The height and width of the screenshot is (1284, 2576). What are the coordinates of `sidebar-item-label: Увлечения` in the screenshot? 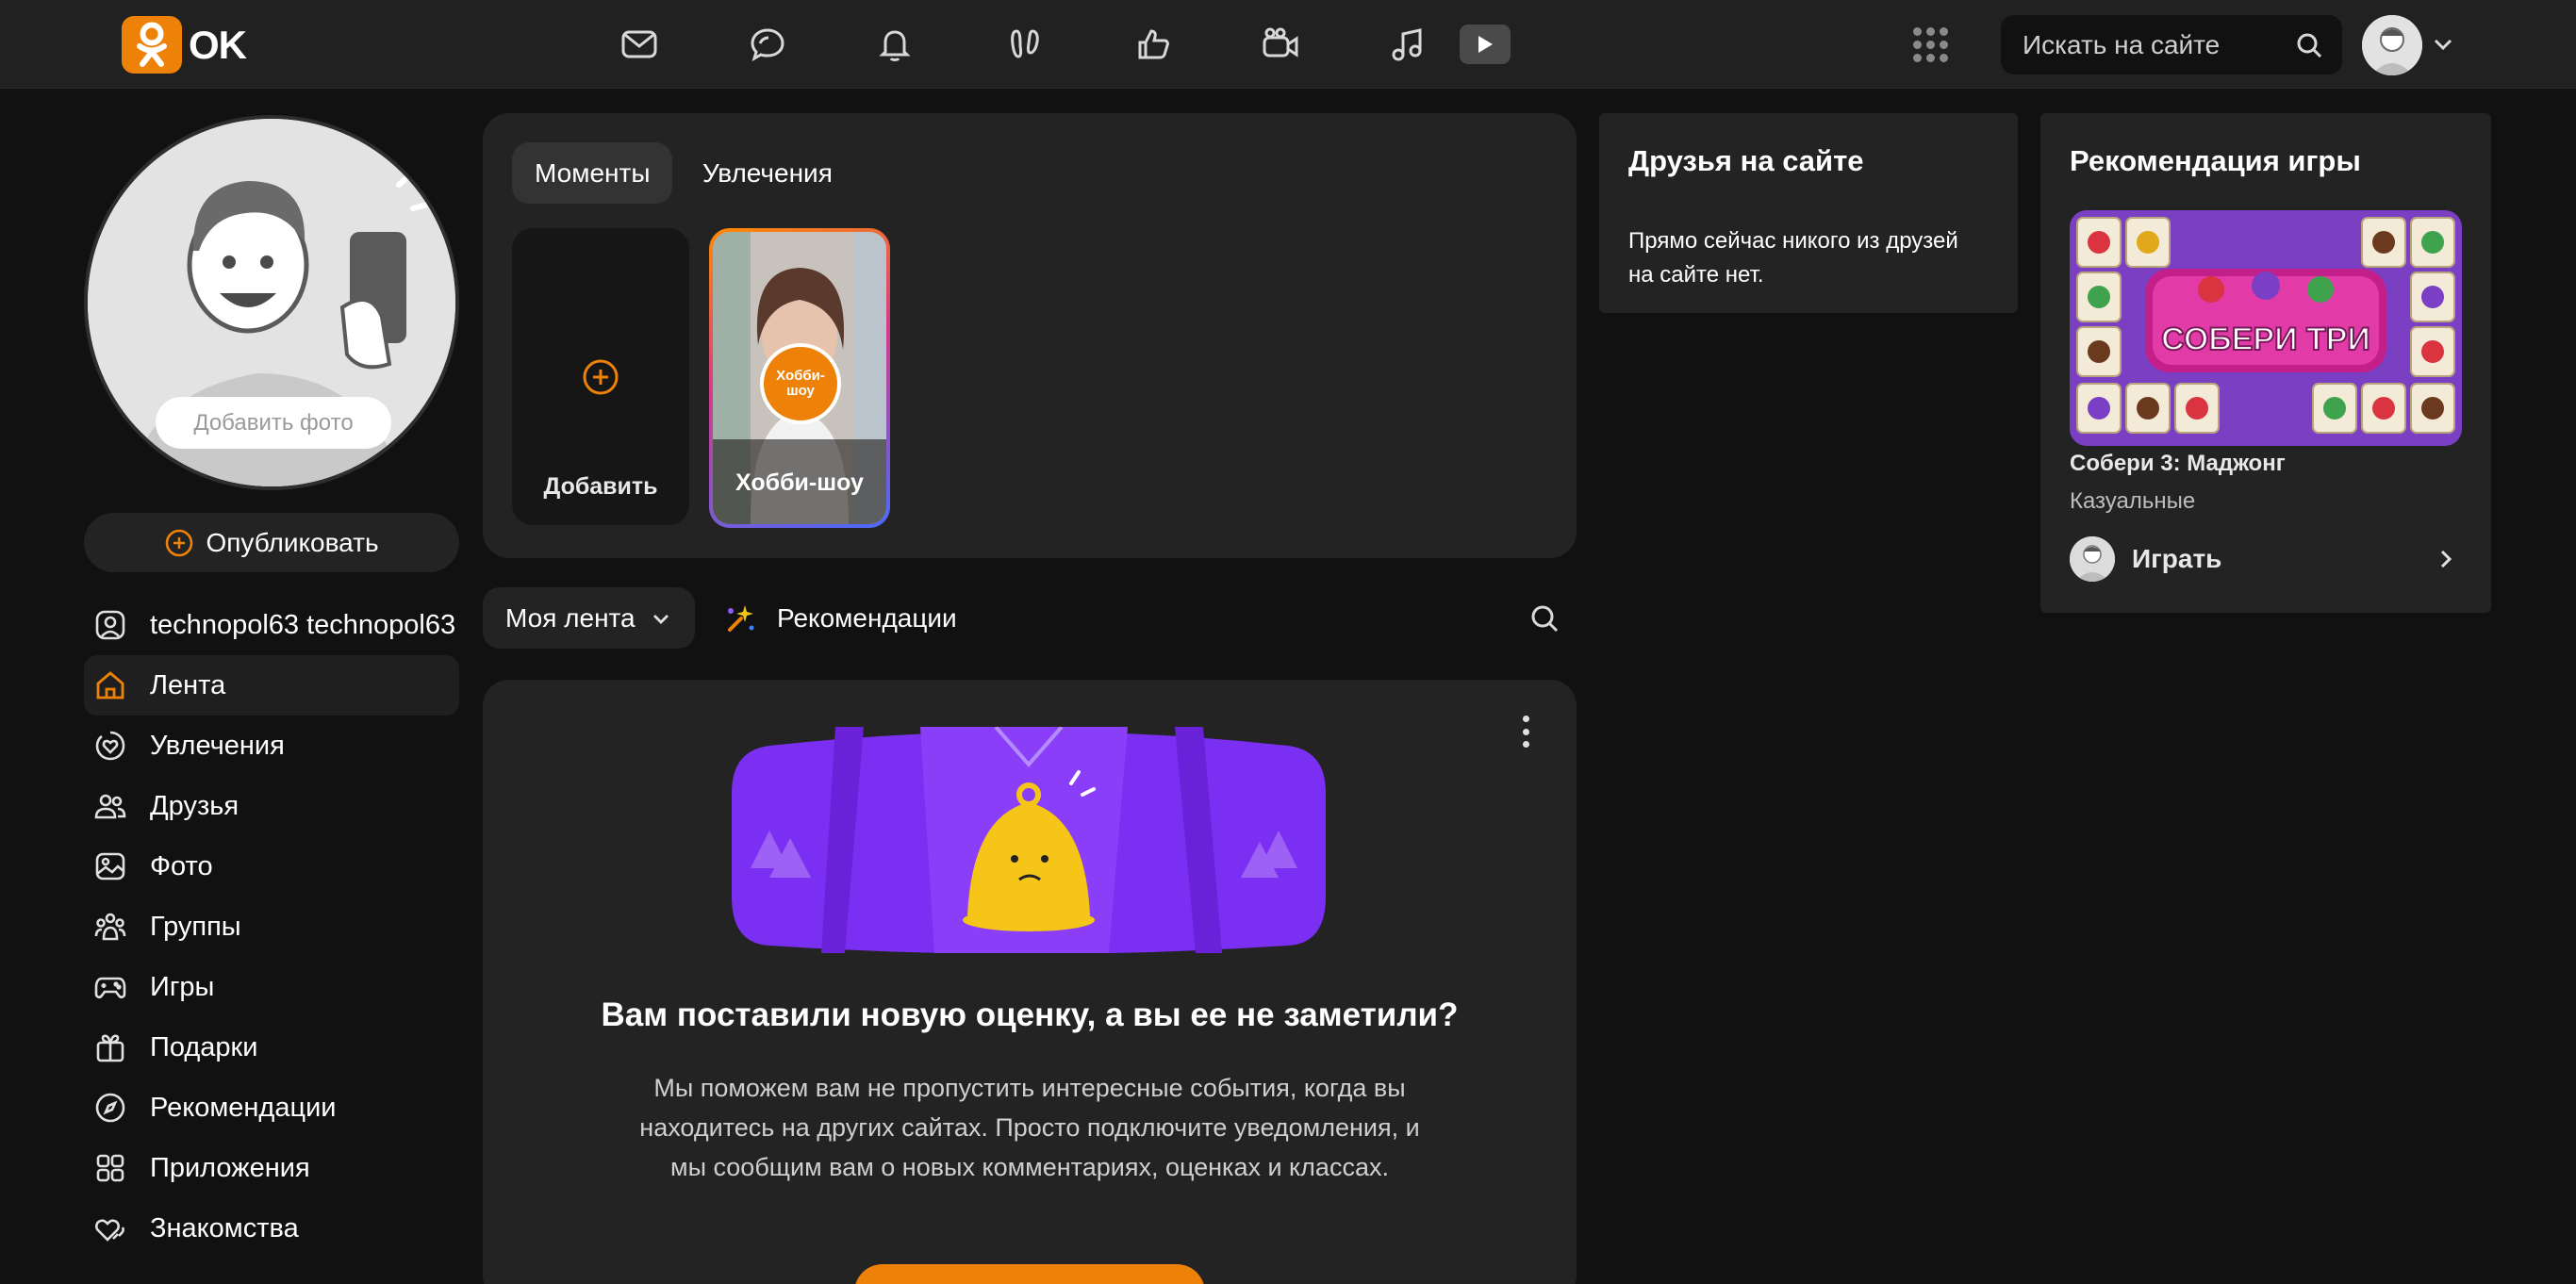 It's located at (217, 746).